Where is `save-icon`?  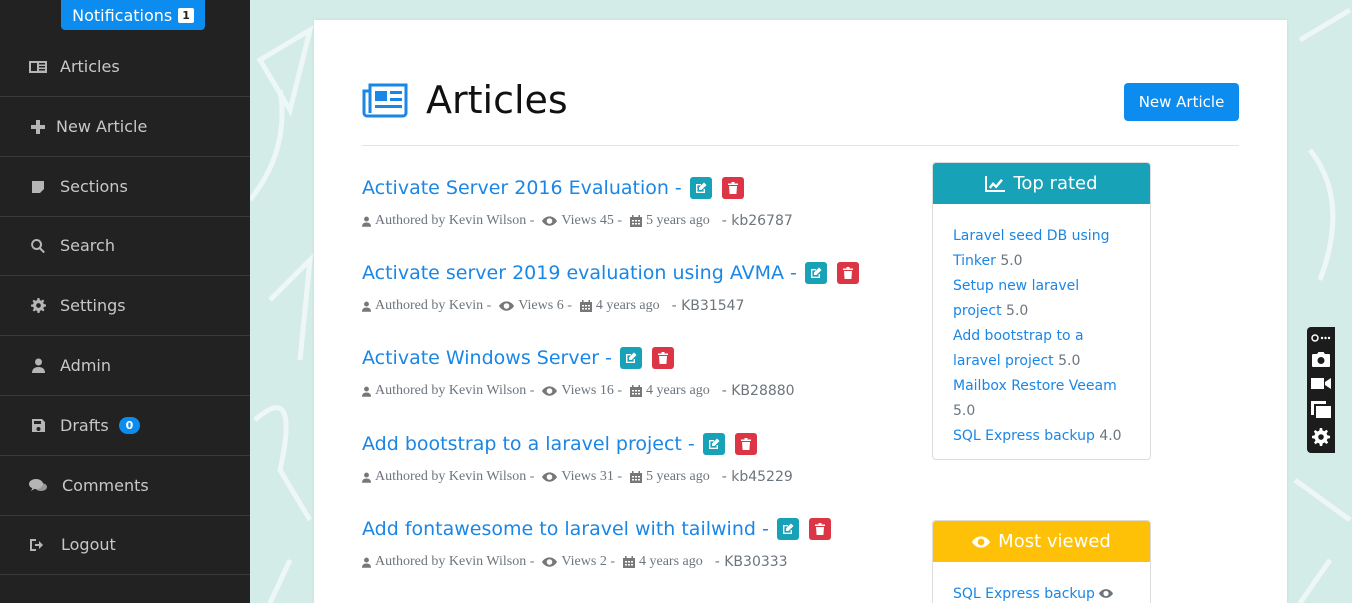 save-icon is located at coordinates (38, 426).